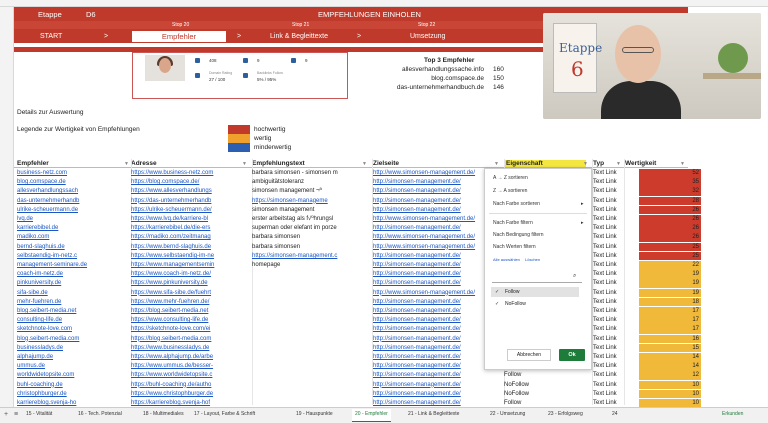 This screenshot has height=423, width=768. I want to click on table-cell: https://blog.comspace.de/, so click(188, 182).